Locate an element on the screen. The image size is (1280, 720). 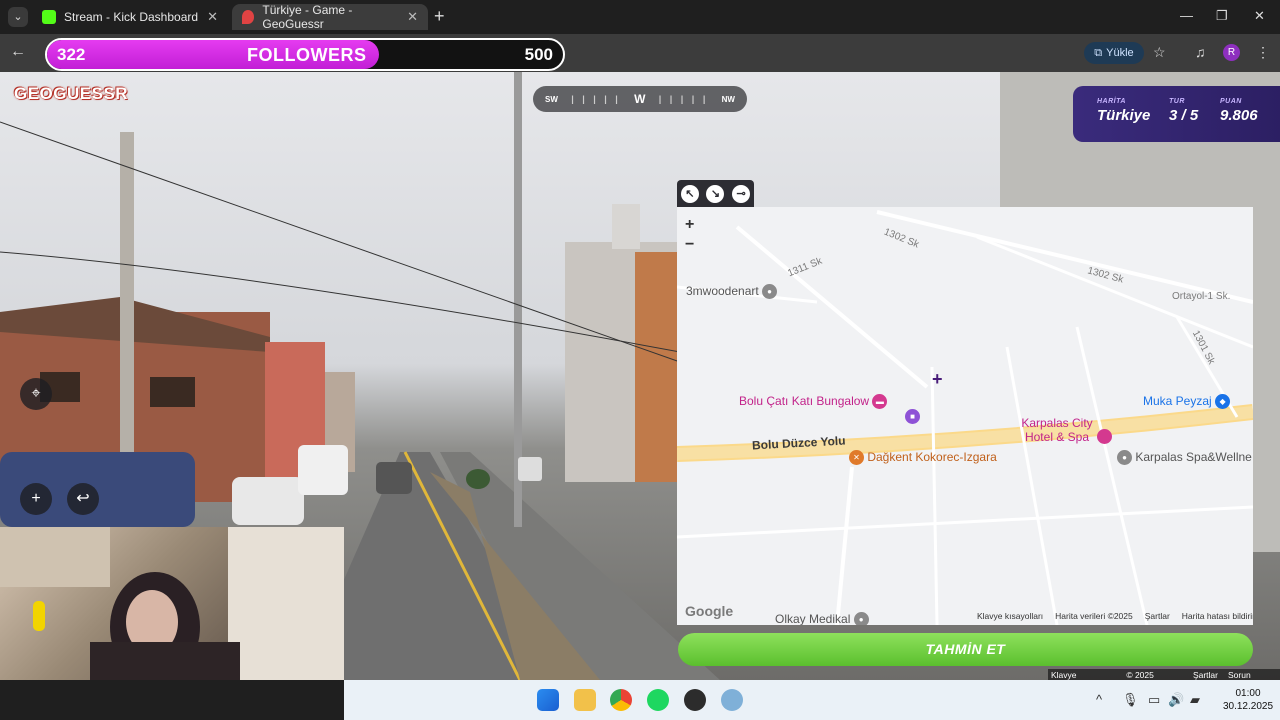
new-tab-button: + is located at coordinates (439, 16).